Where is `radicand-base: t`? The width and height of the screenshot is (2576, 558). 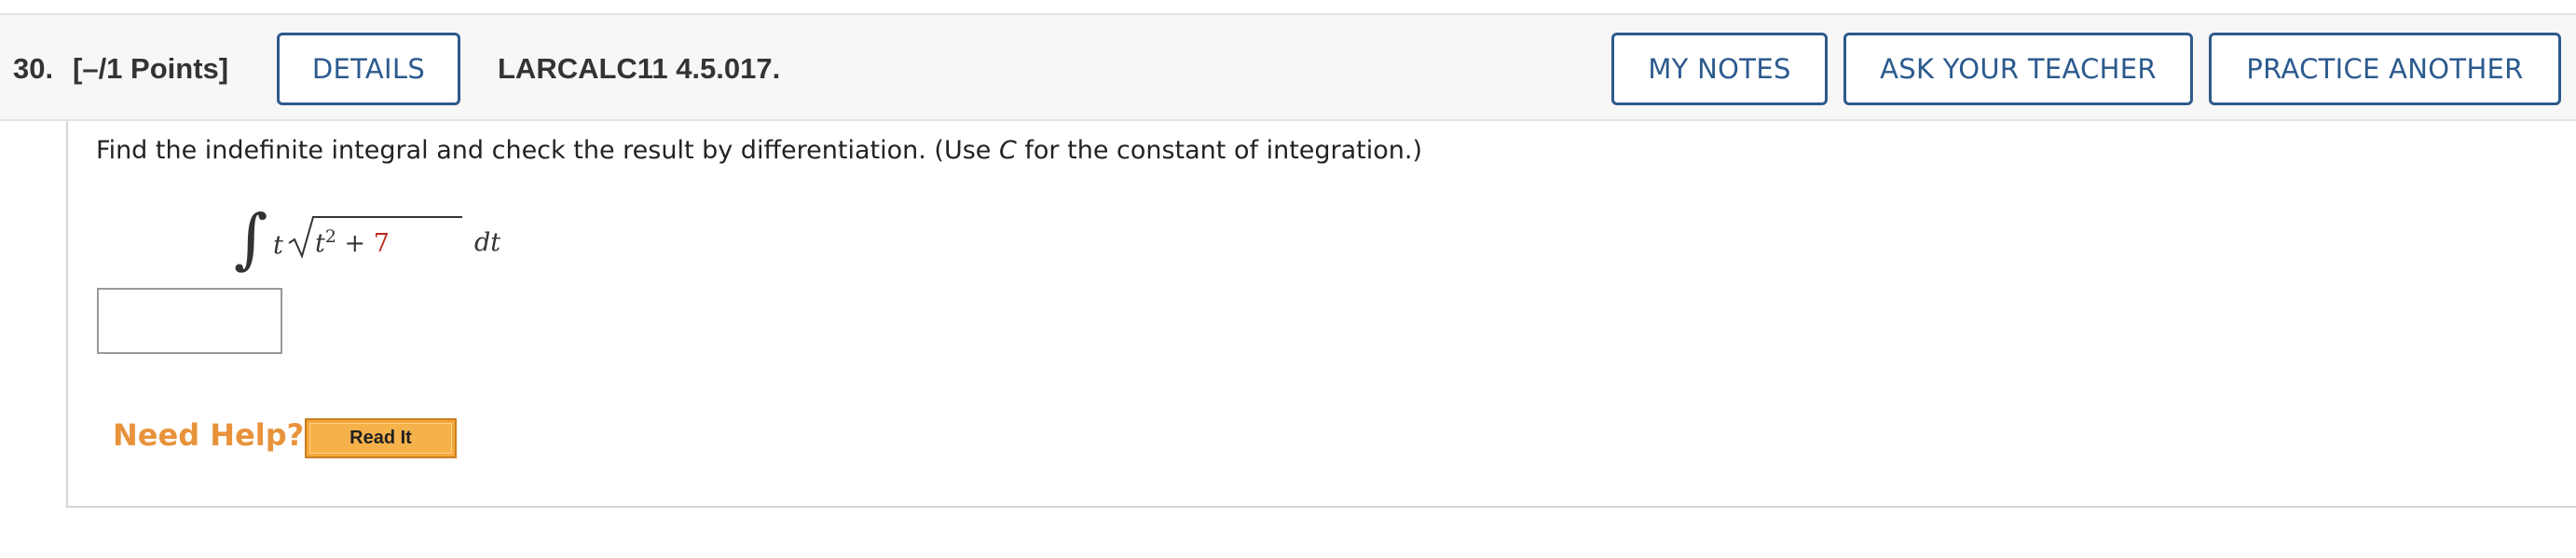
radicand-base: t is located at coordinates (320, 244).